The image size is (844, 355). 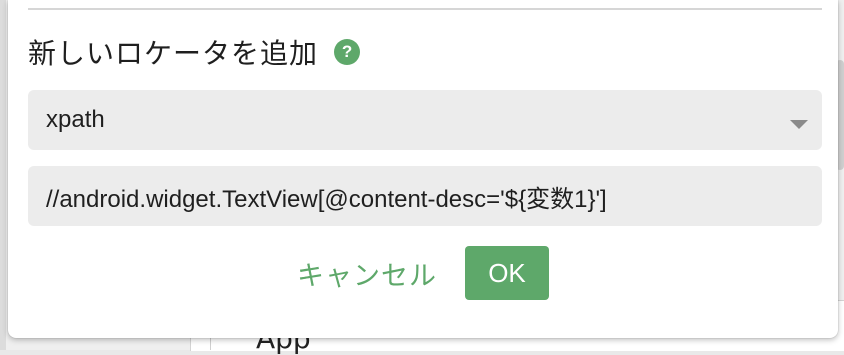 I want to click on help-icon: ?, so click(x=347, y=52).